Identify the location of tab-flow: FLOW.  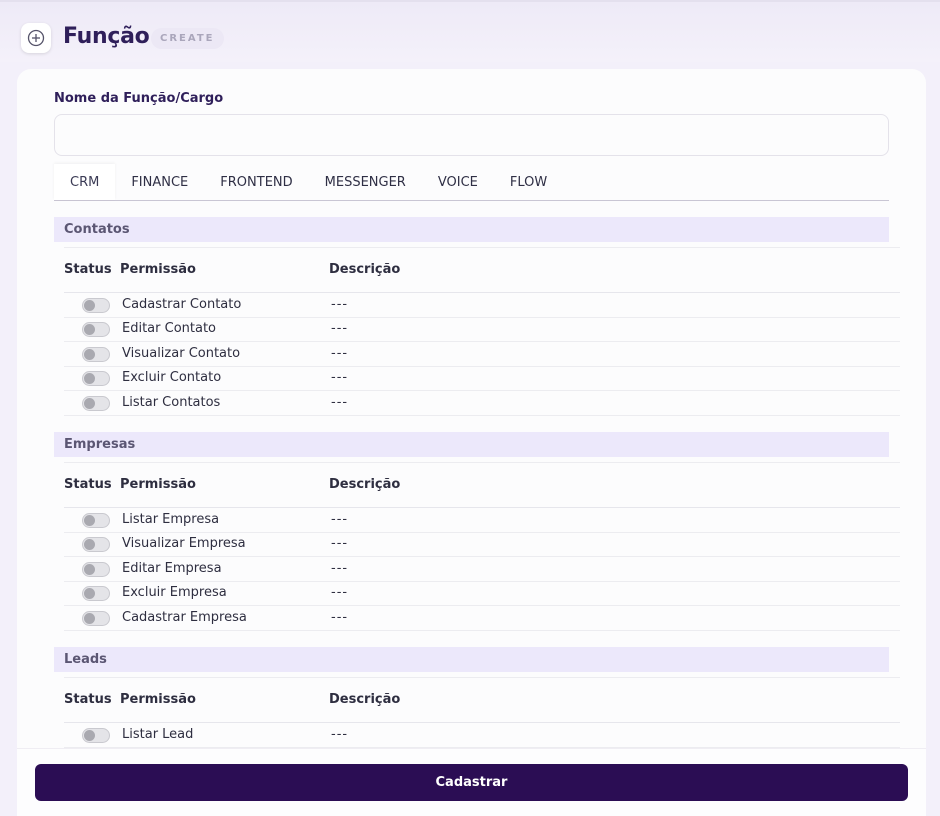
(528, 182).